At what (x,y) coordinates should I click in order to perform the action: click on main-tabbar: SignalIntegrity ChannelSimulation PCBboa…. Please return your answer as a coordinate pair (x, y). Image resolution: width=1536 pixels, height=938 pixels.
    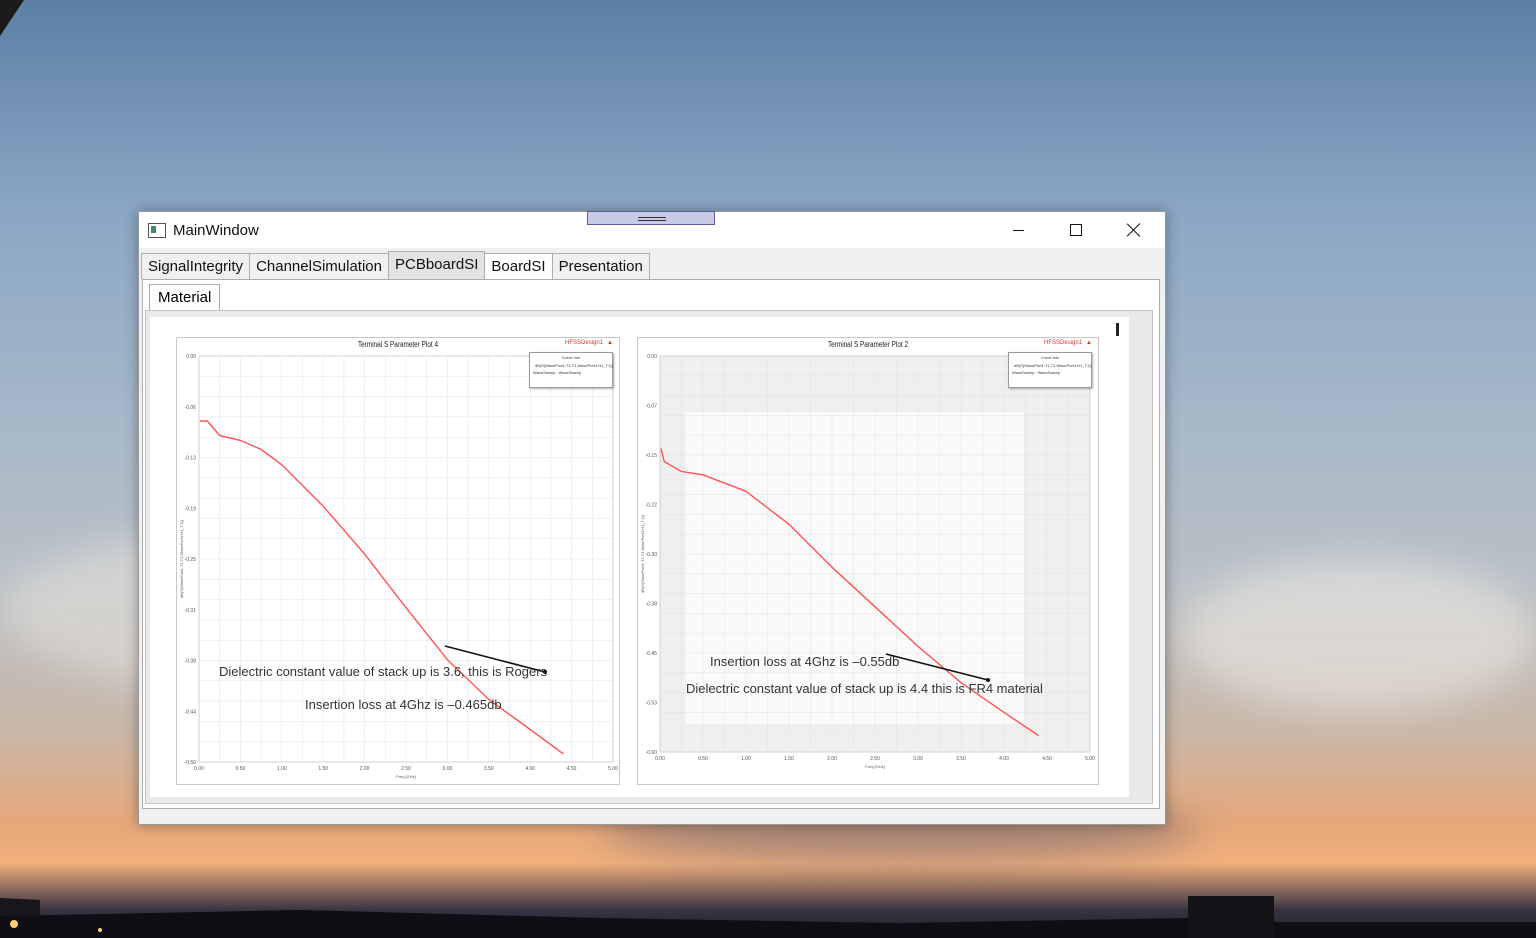
    Looking at the image, I should click on (395, 265).